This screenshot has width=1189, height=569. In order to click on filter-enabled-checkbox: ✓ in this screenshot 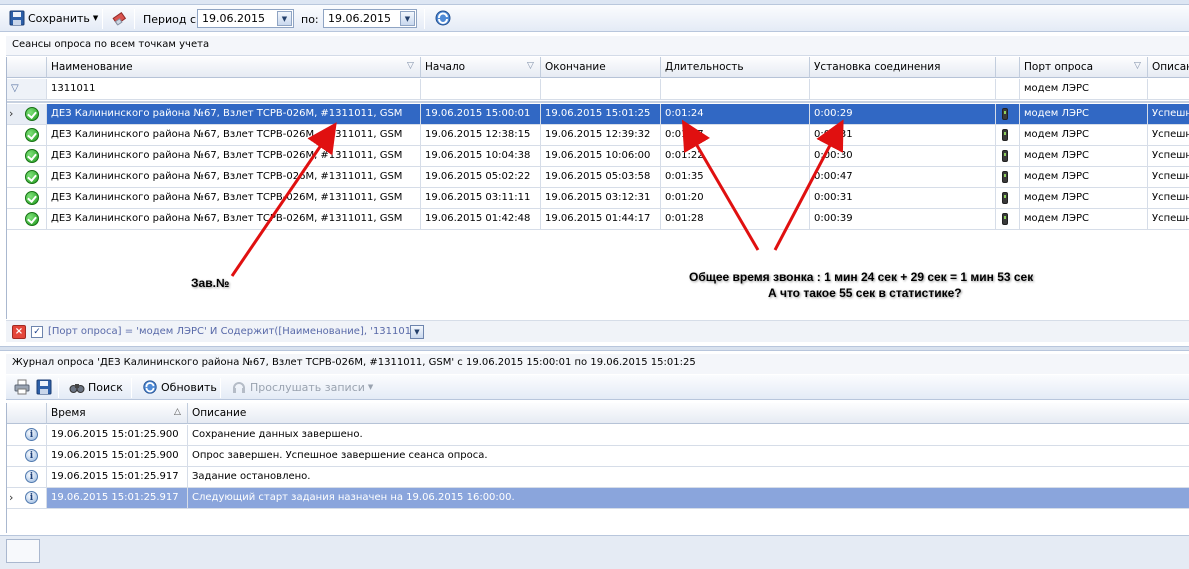, I will do `click(37, 332)`.